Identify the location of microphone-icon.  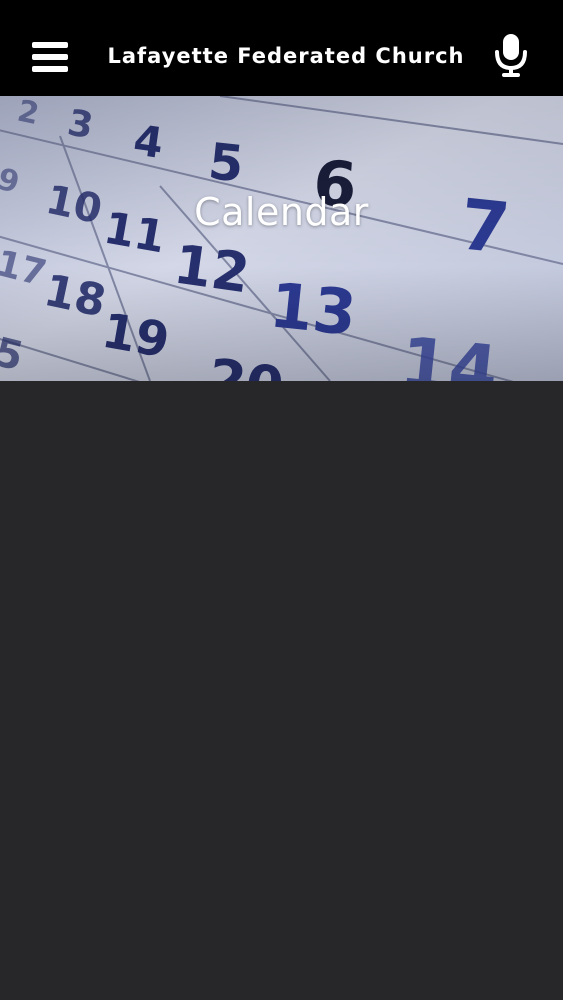
(512, 55).